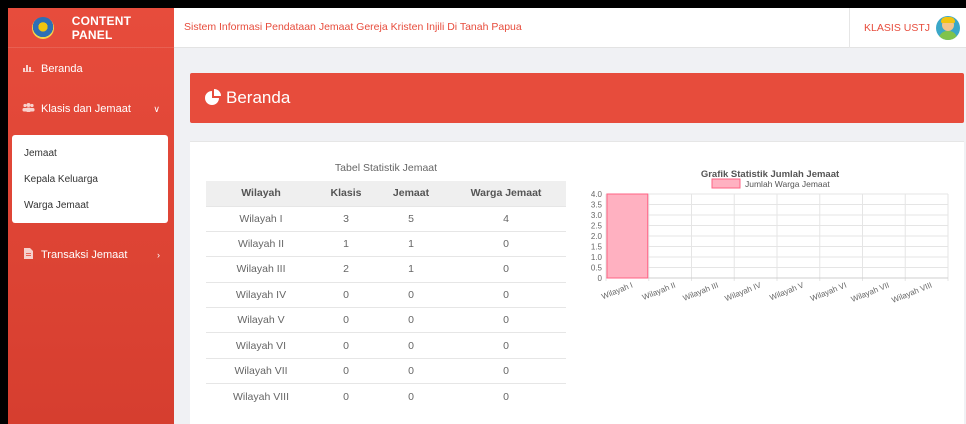 The width and height of the screenshot is (966, 424). I want to click on table-cell: 4, so click(506, 218).